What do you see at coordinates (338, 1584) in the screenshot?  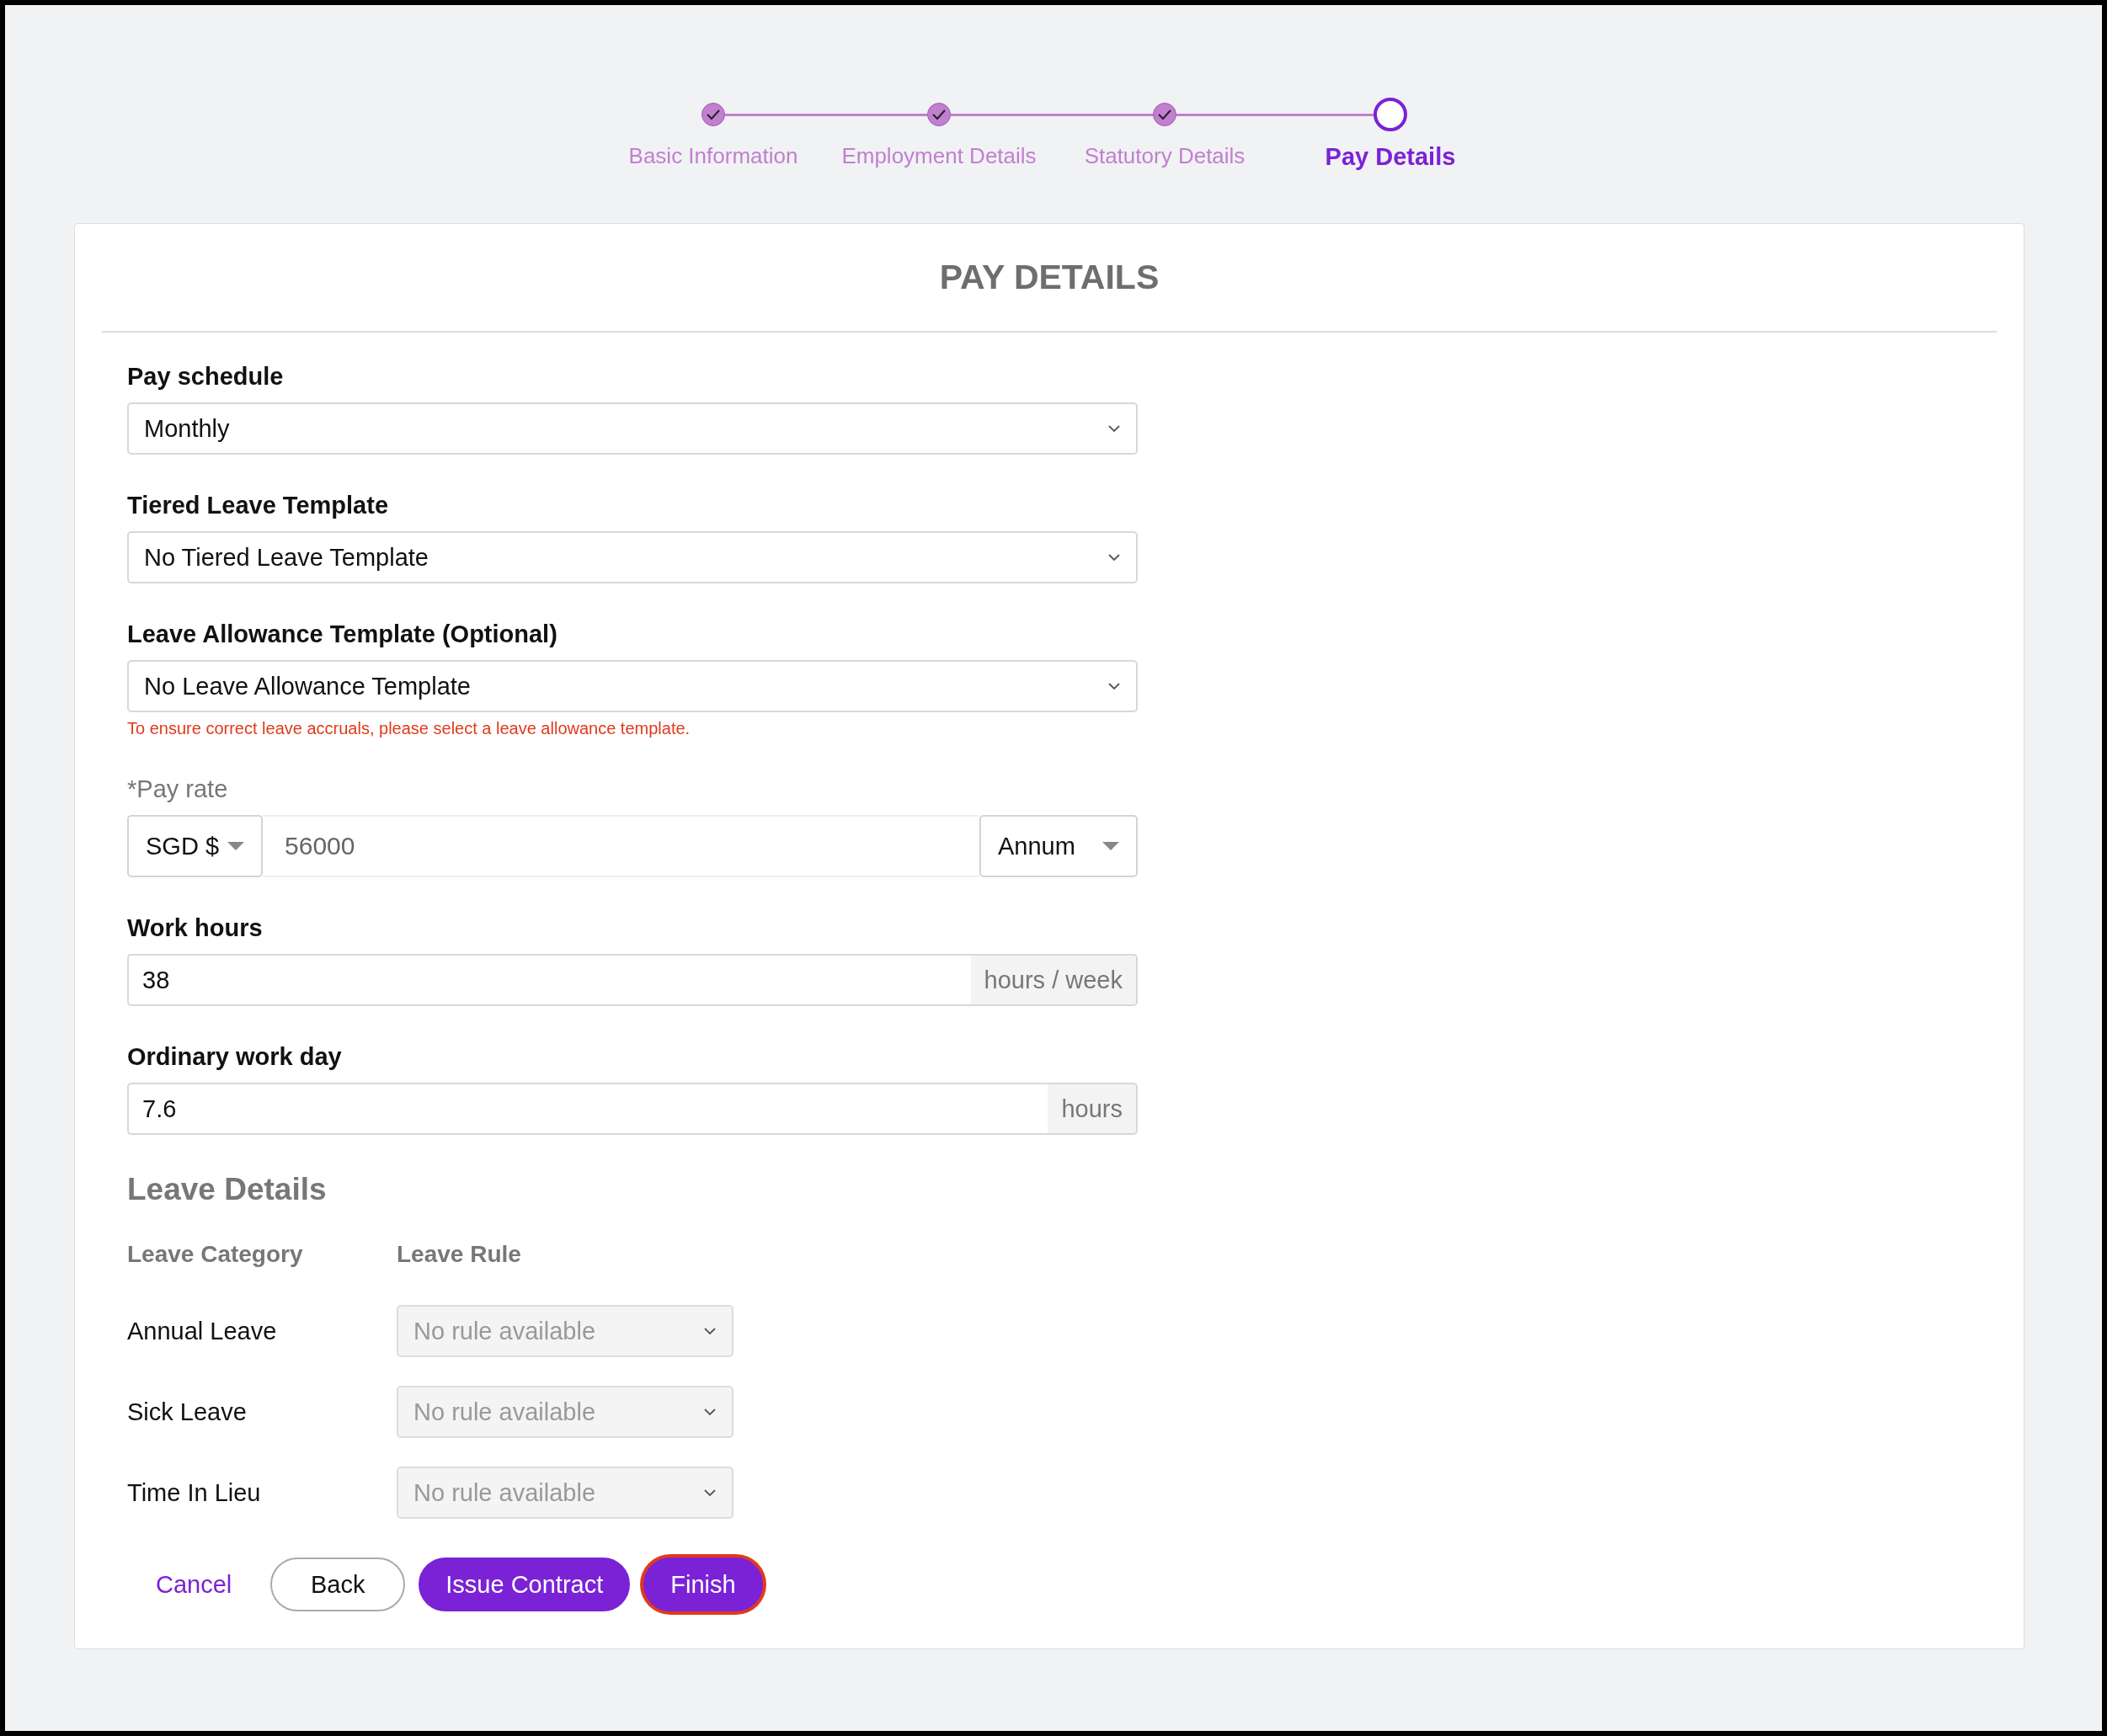 I see `action-button: Back` at bounding box center [338, 1584].